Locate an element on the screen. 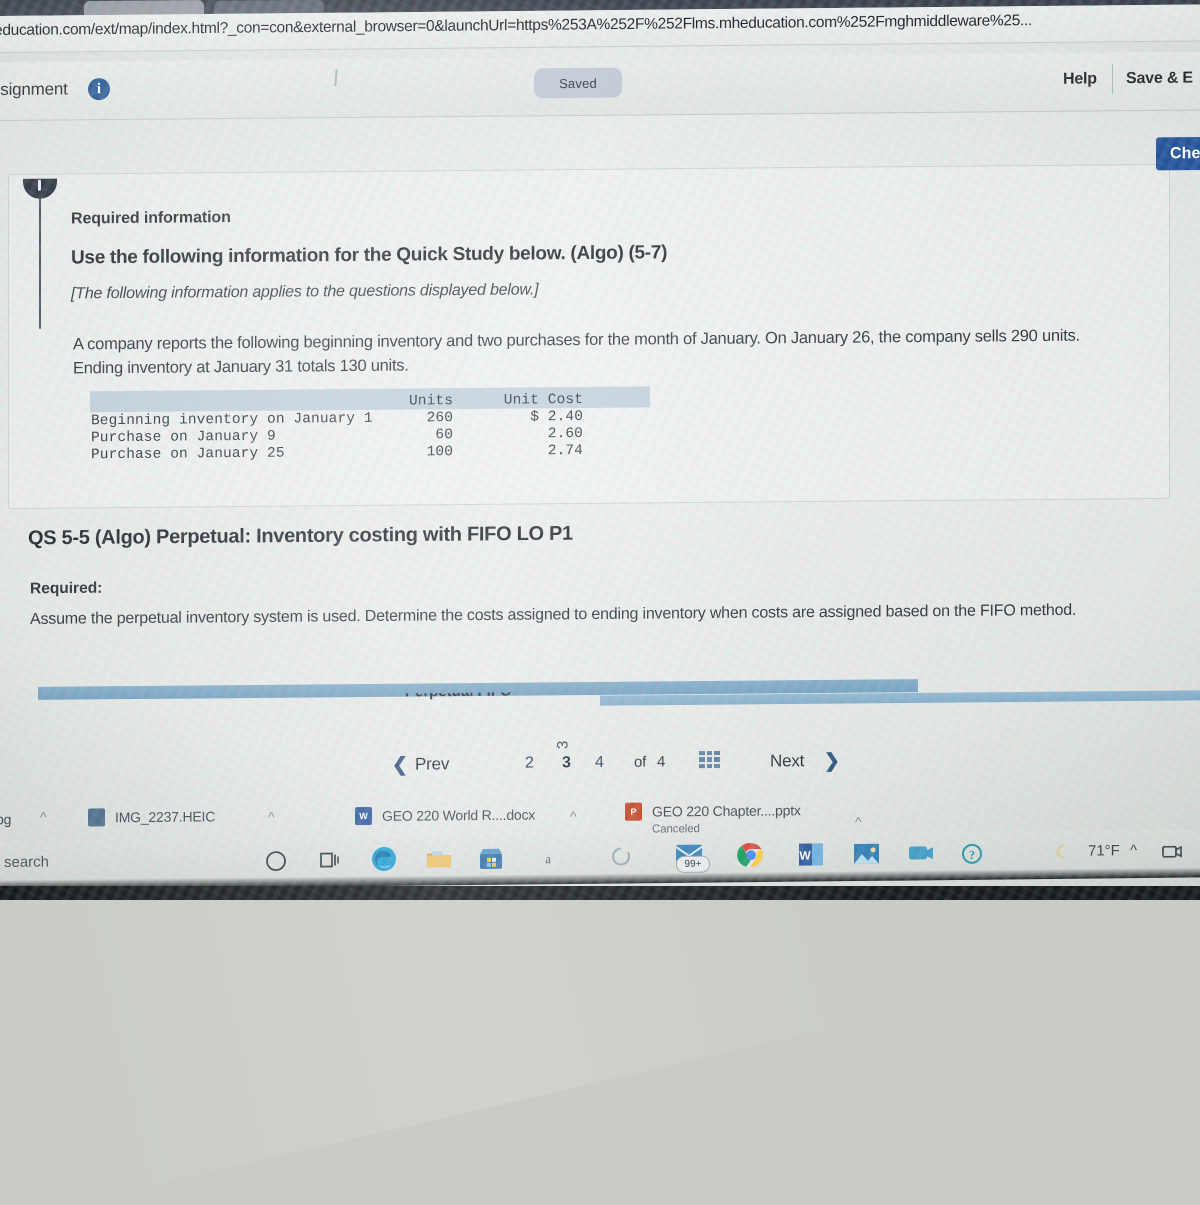 This screenshot has height=1205, width=1200. help-button: Help is located at coordinates (1080, 79).